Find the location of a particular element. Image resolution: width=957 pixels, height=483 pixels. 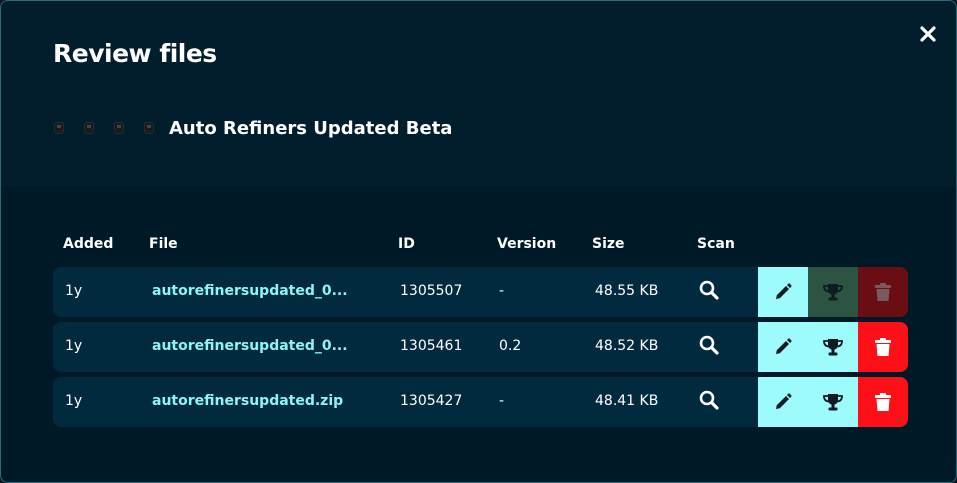

column-header-added: Added is located at coordinates (88, 244).